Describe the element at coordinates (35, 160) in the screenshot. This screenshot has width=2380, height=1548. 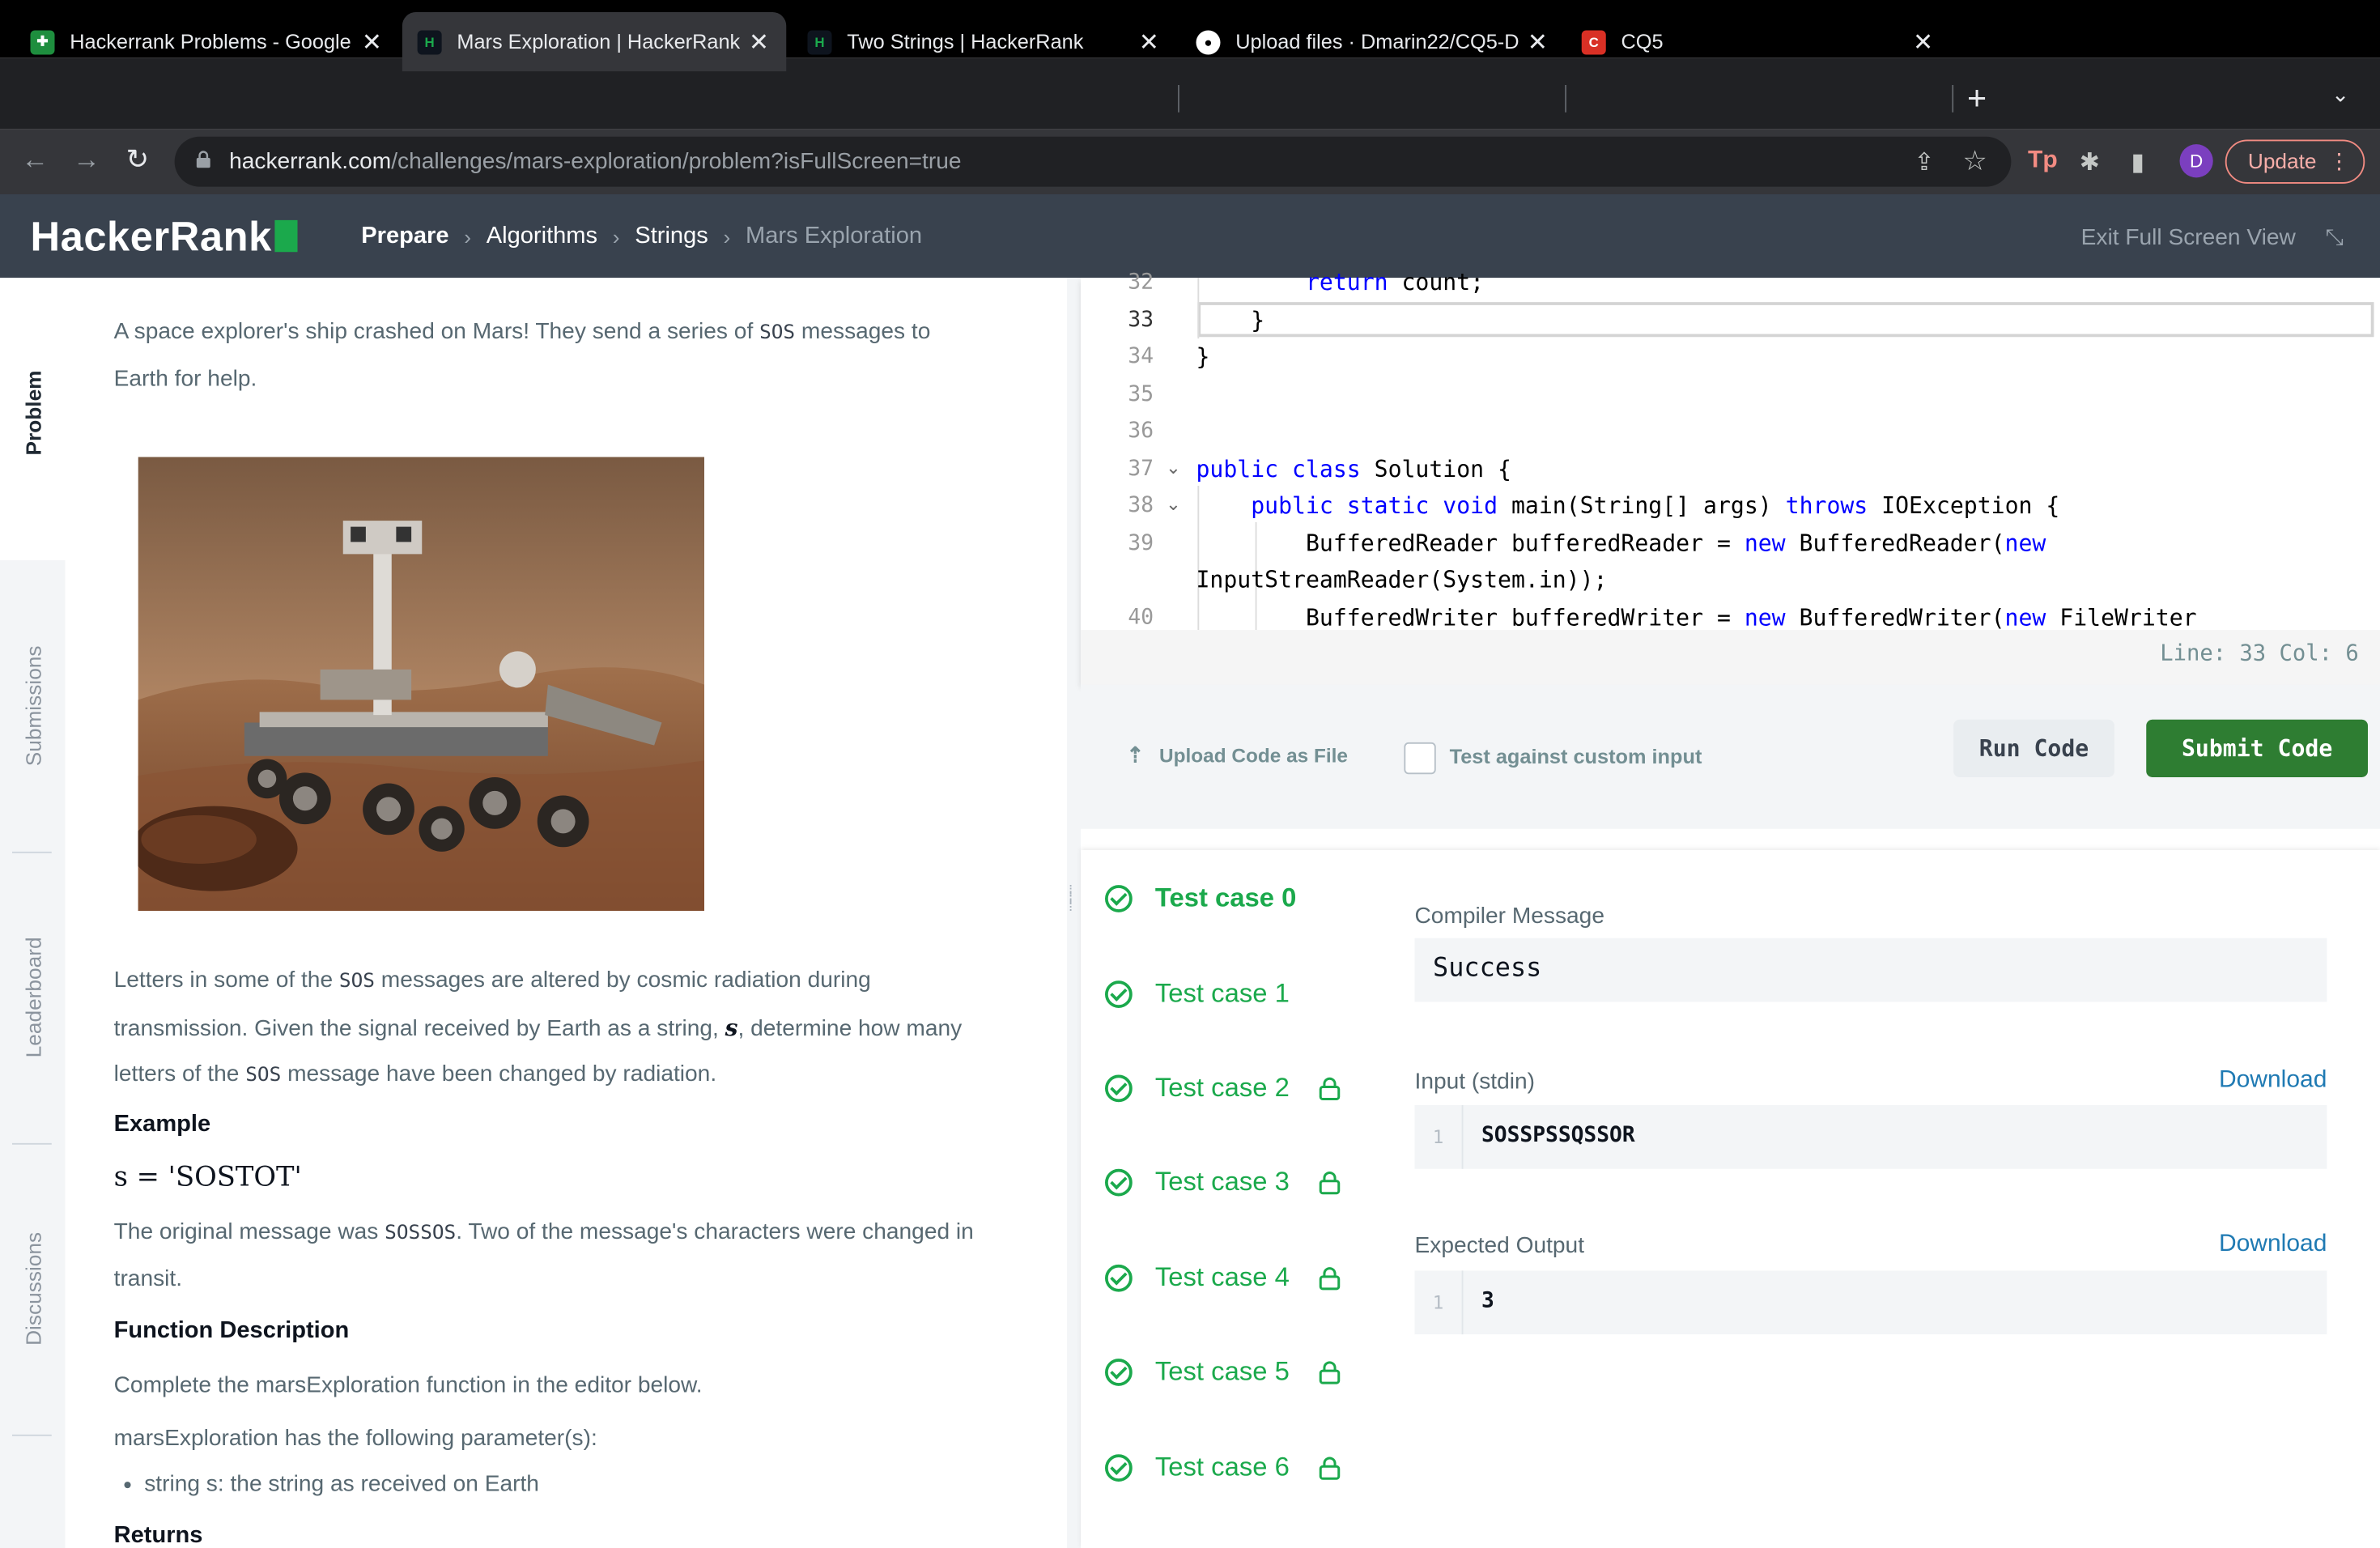
I see `back-arrow-icon: ←` at that location.